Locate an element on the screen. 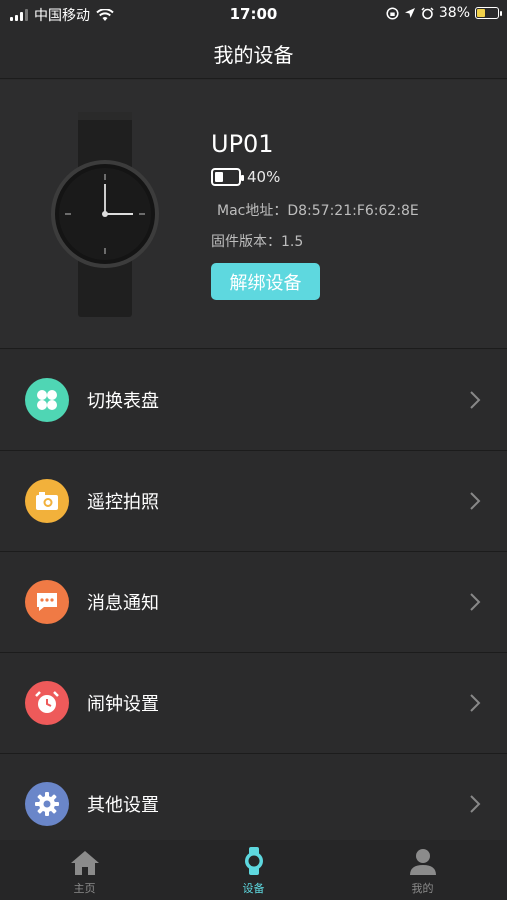 The width and height of the screenshot is (507, 900). tab-home: 主页 is located at coordinates (84, 870).